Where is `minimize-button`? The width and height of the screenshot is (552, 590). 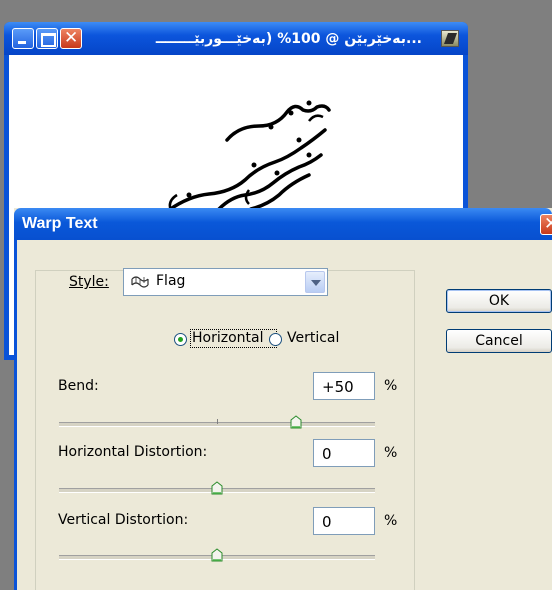
minimize-button is located at coordinates (23, 38).